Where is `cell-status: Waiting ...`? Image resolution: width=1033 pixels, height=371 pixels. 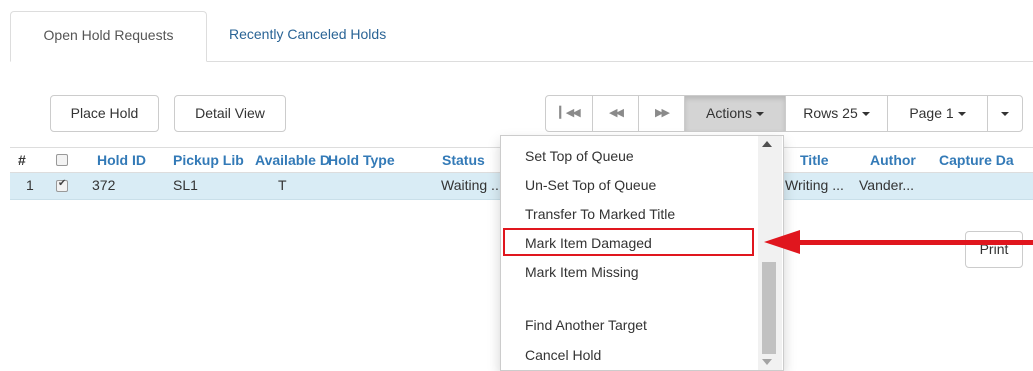 cell-status: Waiting ... is located at coordinates (472, 185).